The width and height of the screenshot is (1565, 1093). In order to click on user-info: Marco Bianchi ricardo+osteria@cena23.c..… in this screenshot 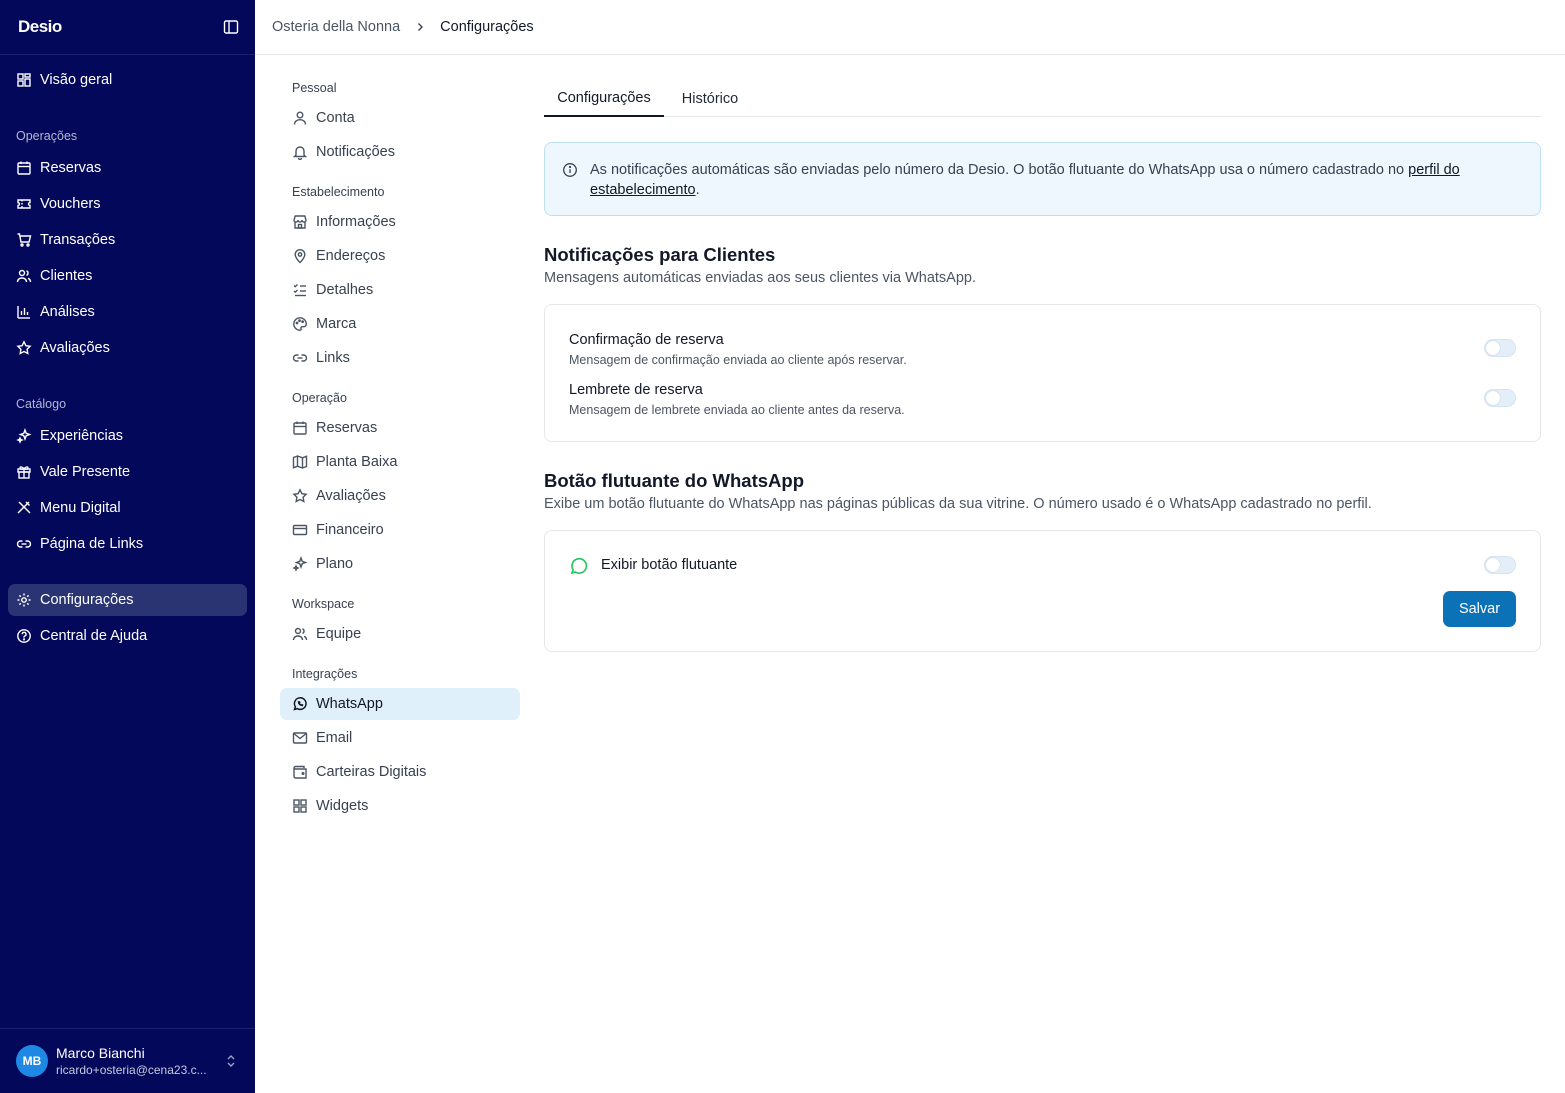, I will do `click(138, 1061)`.